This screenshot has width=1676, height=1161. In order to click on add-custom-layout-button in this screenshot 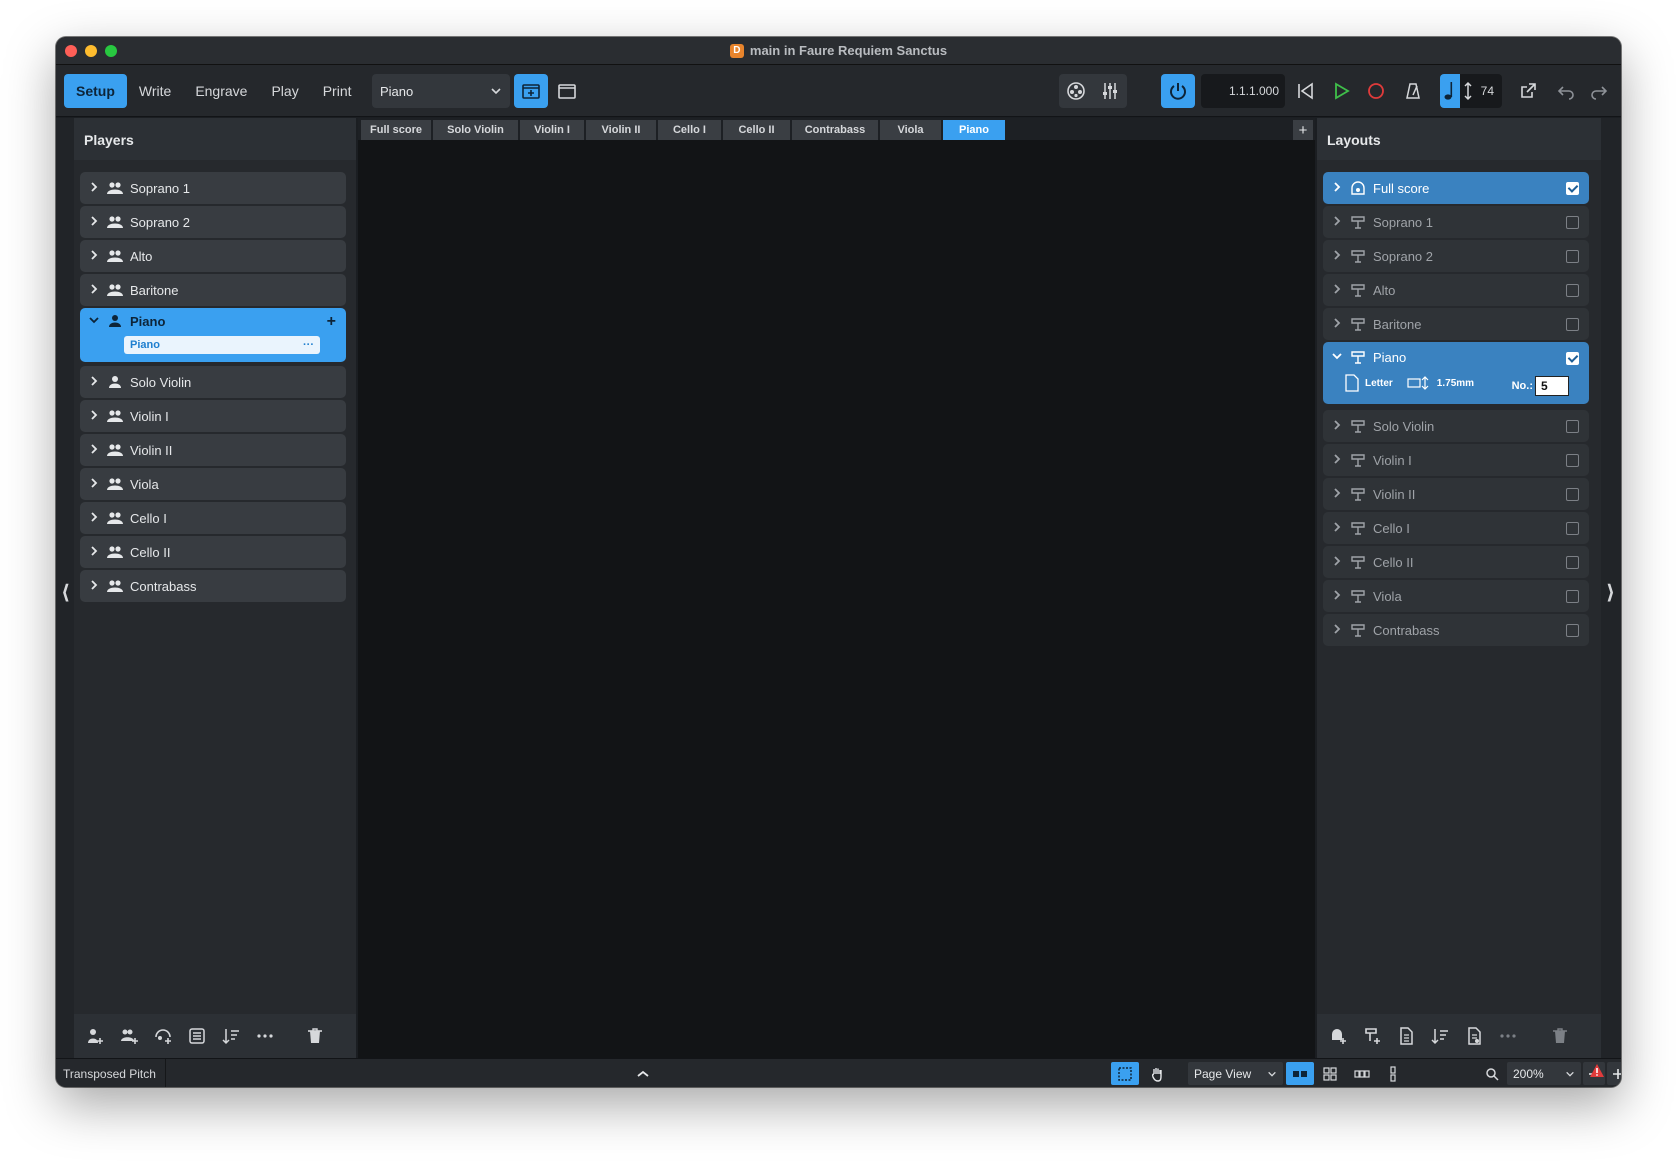, I will do `click(1406, 1036)`.